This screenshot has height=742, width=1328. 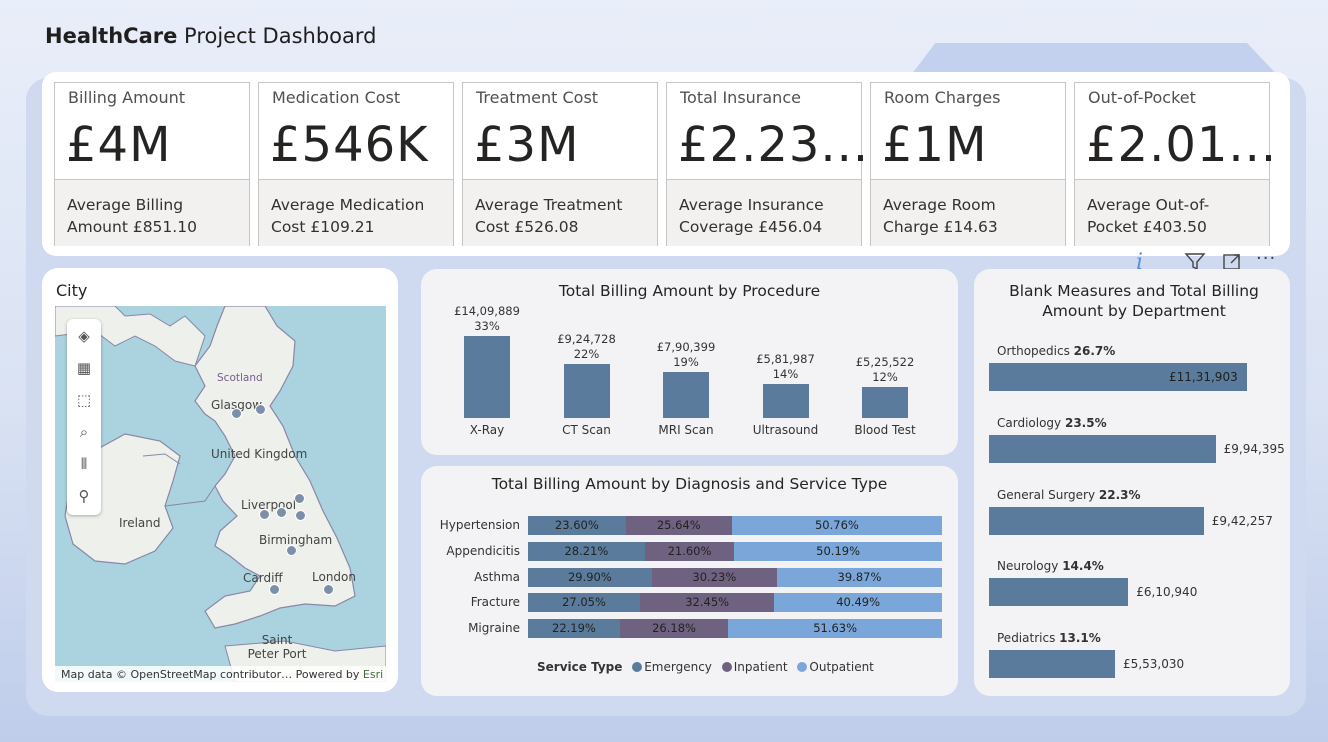 I want to click on map-label-scotland: Scotland, so click(x=240, y=378).